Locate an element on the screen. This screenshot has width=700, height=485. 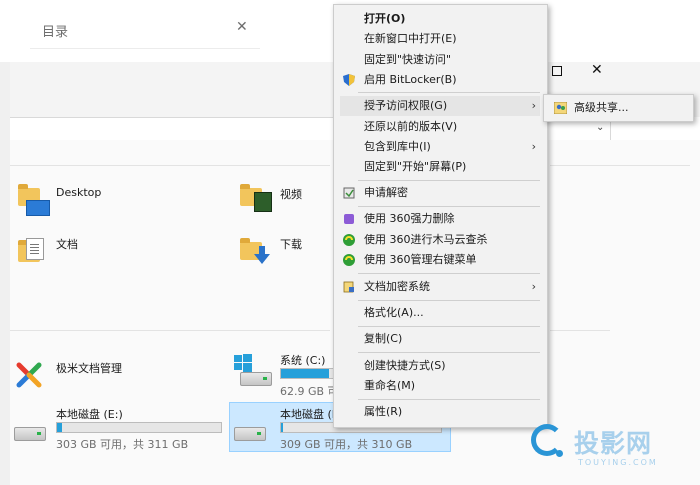
menu-item-include-library: 包含到库中(I) › is located at coordinates (440, 147).